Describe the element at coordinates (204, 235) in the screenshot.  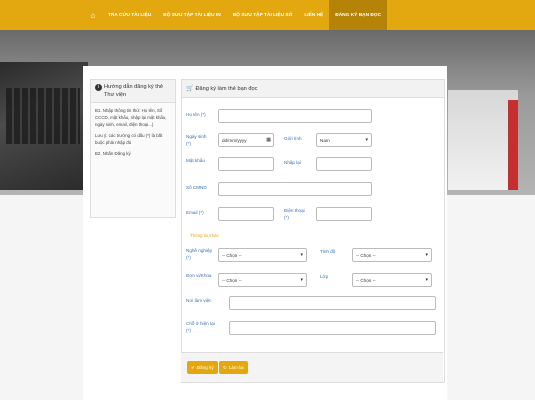
I see `section-other-info: Thông tin khác` at that location.